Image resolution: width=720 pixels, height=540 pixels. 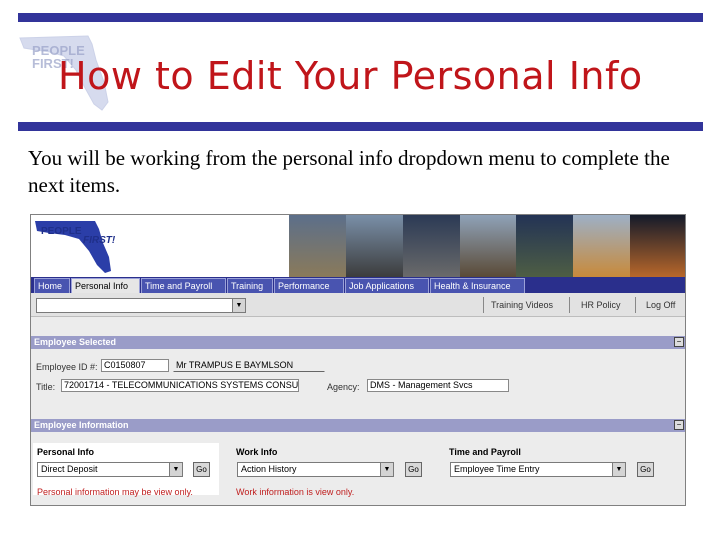 I want to click on personal-info-label: Personal Info, so click(x=66, y=452).